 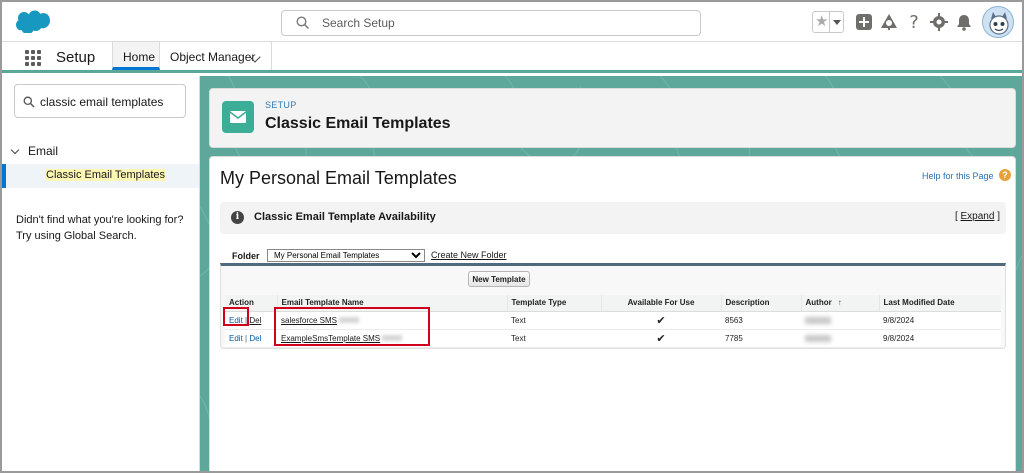 I want to click on col-header-modified: Last Modified Date, so click(x=939, y=303).